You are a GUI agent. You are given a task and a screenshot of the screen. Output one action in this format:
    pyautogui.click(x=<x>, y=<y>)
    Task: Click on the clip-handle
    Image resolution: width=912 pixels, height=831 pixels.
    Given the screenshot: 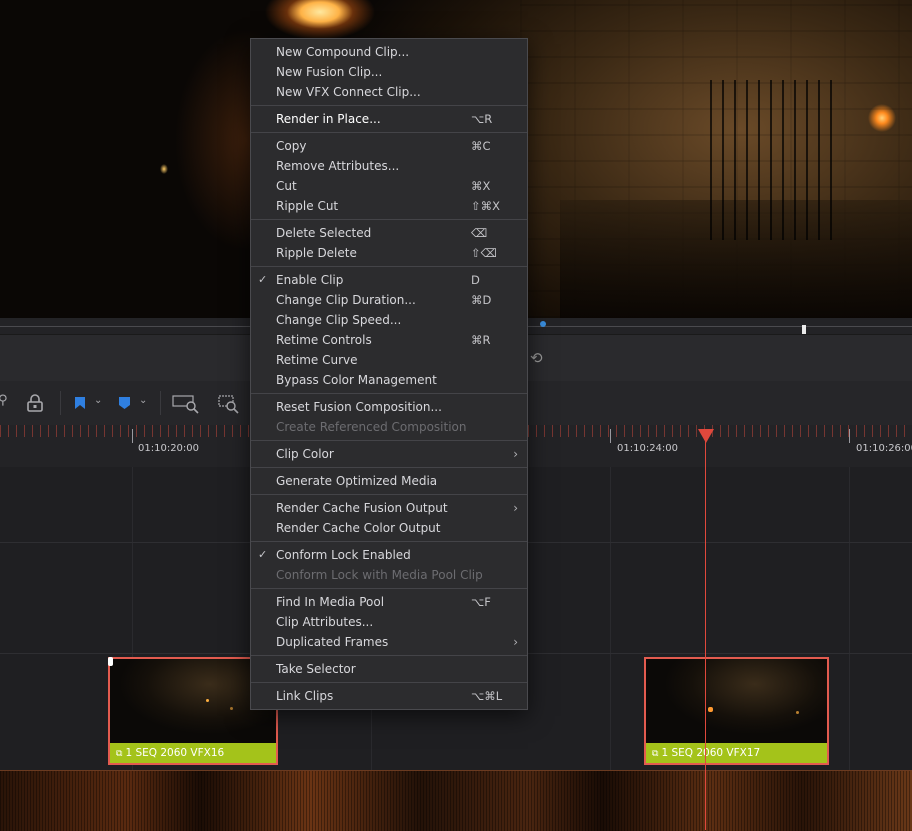 What is the action you would take?
    pyautogui.click(x=110, y=661)
    